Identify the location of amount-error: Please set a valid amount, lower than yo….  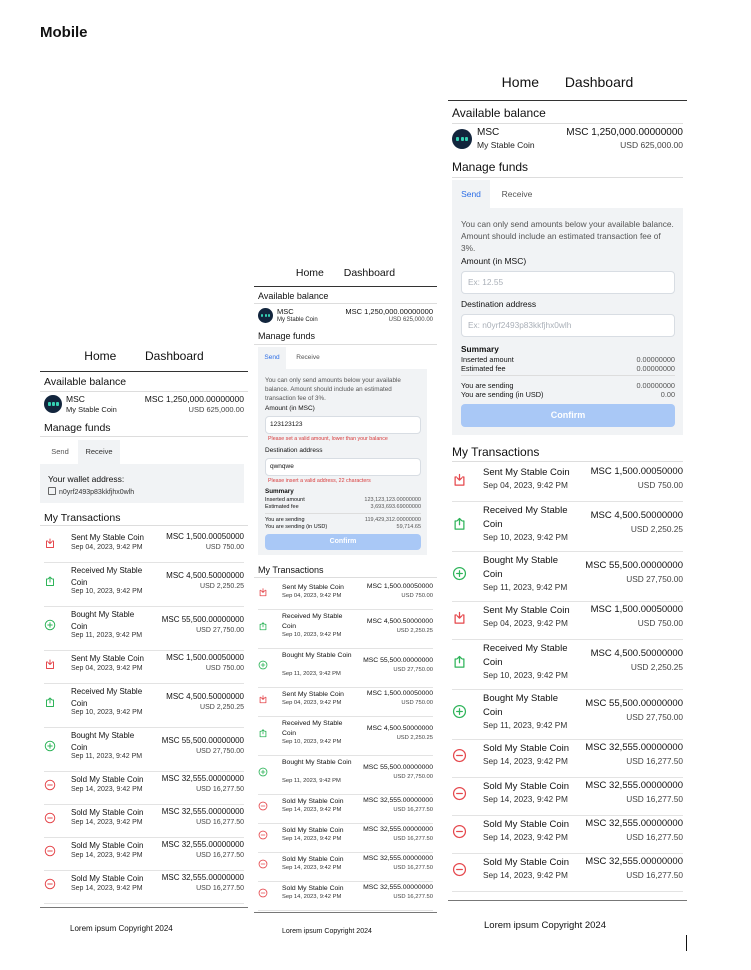
(328, 439).